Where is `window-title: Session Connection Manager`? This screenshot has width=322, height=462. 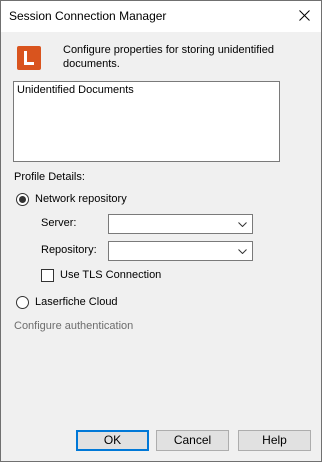 window-title: Session Connection Manager is located at coordinates (88, 16).